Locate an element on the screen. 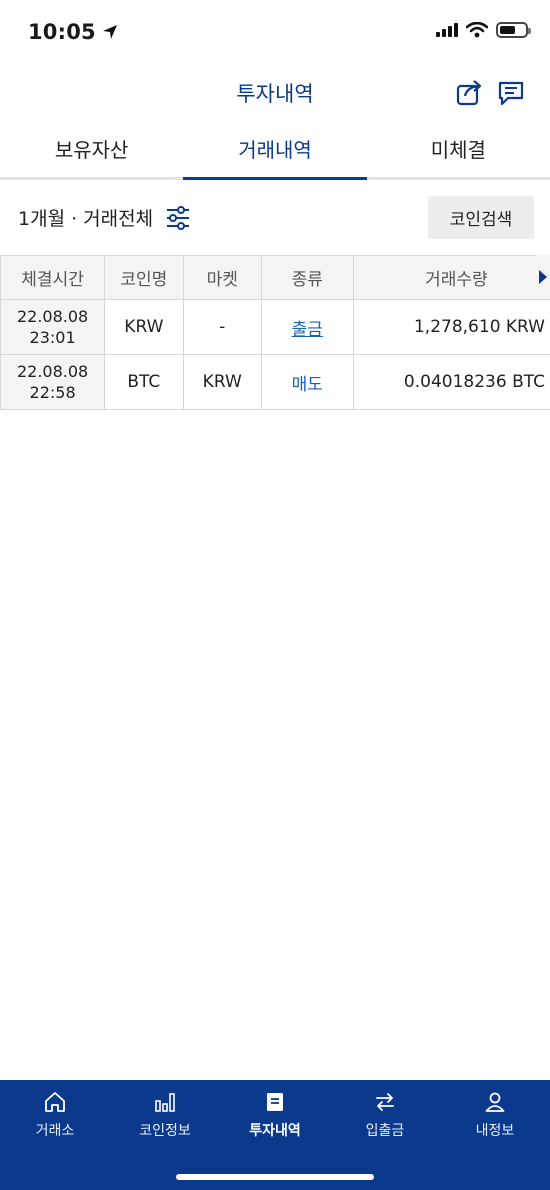 The width and height of the screenshot is (550, 1190). nav-label: 코인정보 is located at coordinates (165, 1131).